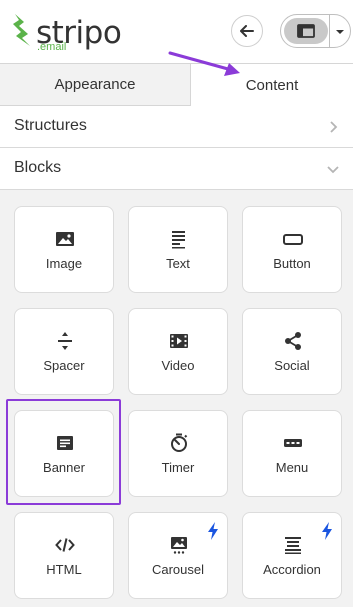 This screenshot has height=607, width=353. I want to click on block-label: Menu, so click(292, 467).